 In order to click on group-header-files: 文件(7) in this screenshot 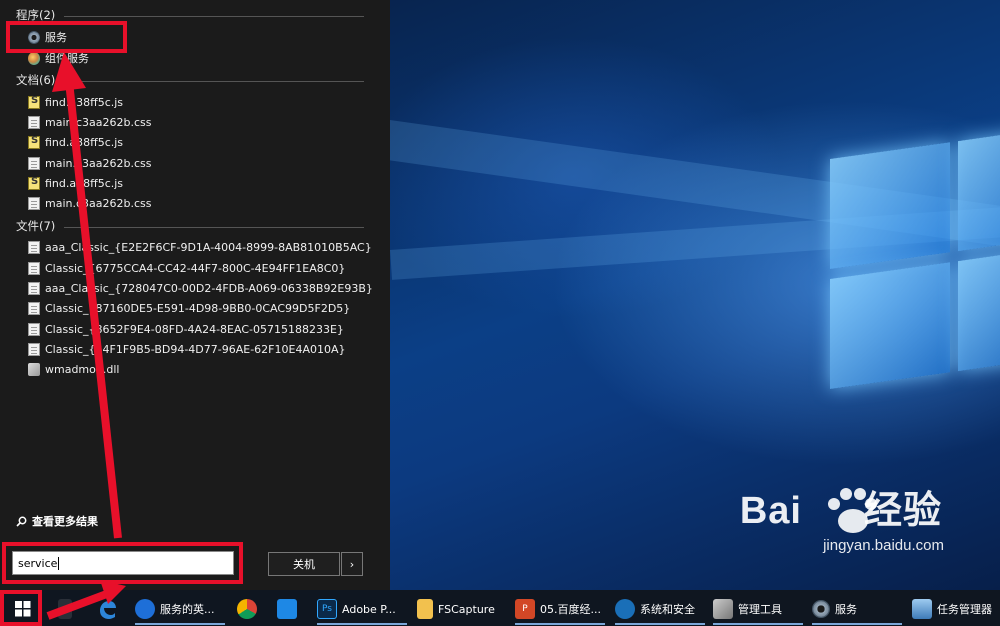, I will do `click(36, 226)`.